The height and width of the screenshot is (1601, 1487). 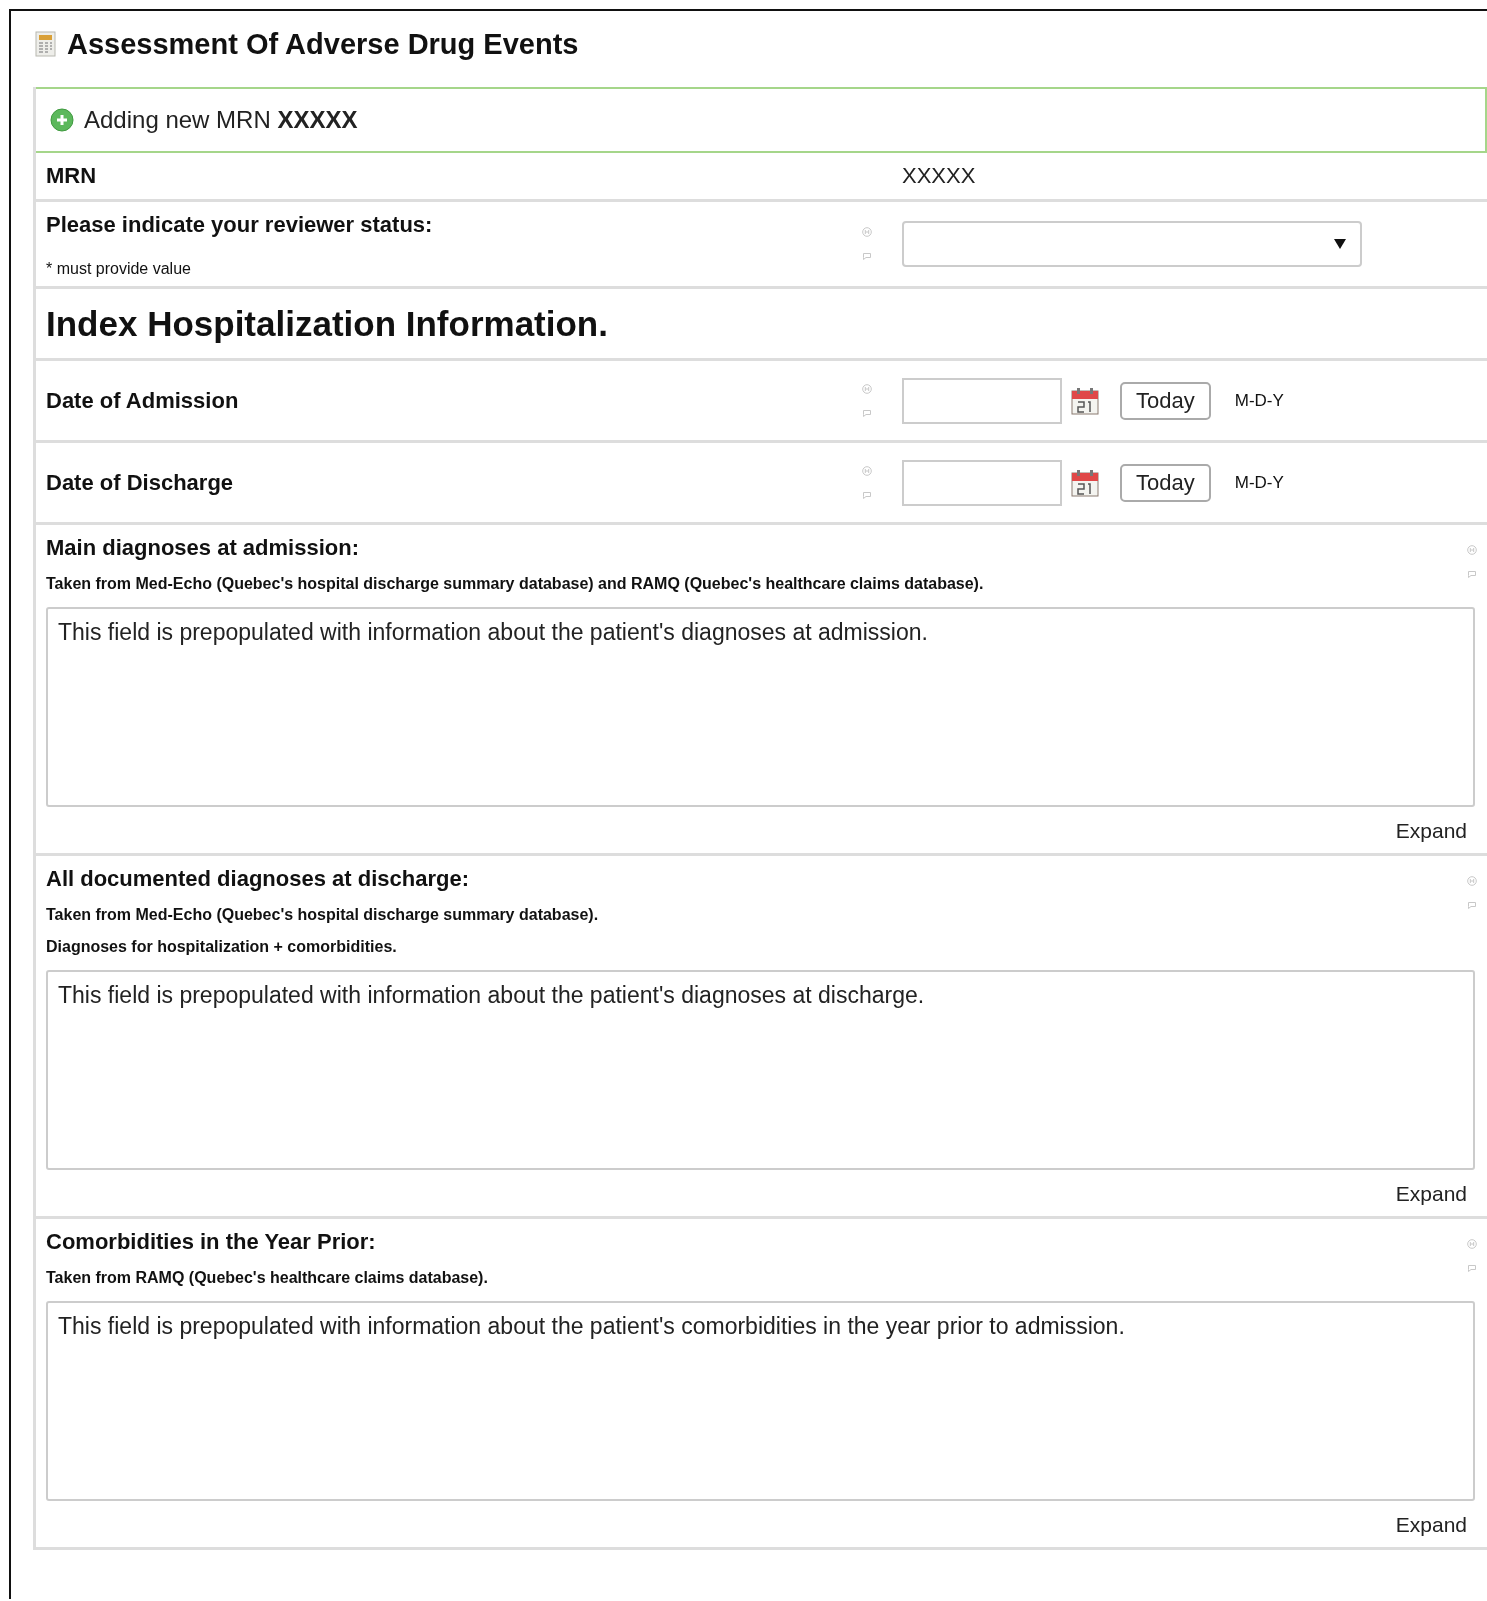 I want to click on text-area: This field is prepopulated with information about the patient's diagnoses at admission., so click(x=760, y=707).